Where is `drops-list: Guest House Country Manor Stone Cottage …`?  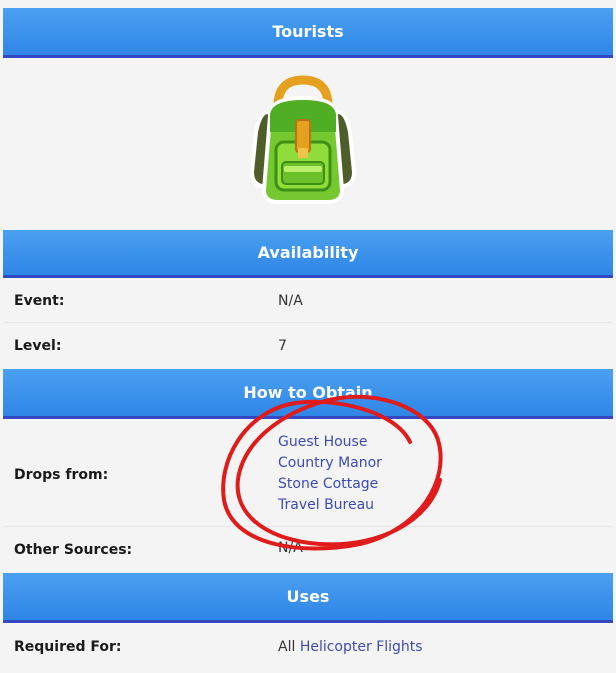 drops-list: Guest House Country Manor Stone Cottage … is located at coordinates (330, 474).